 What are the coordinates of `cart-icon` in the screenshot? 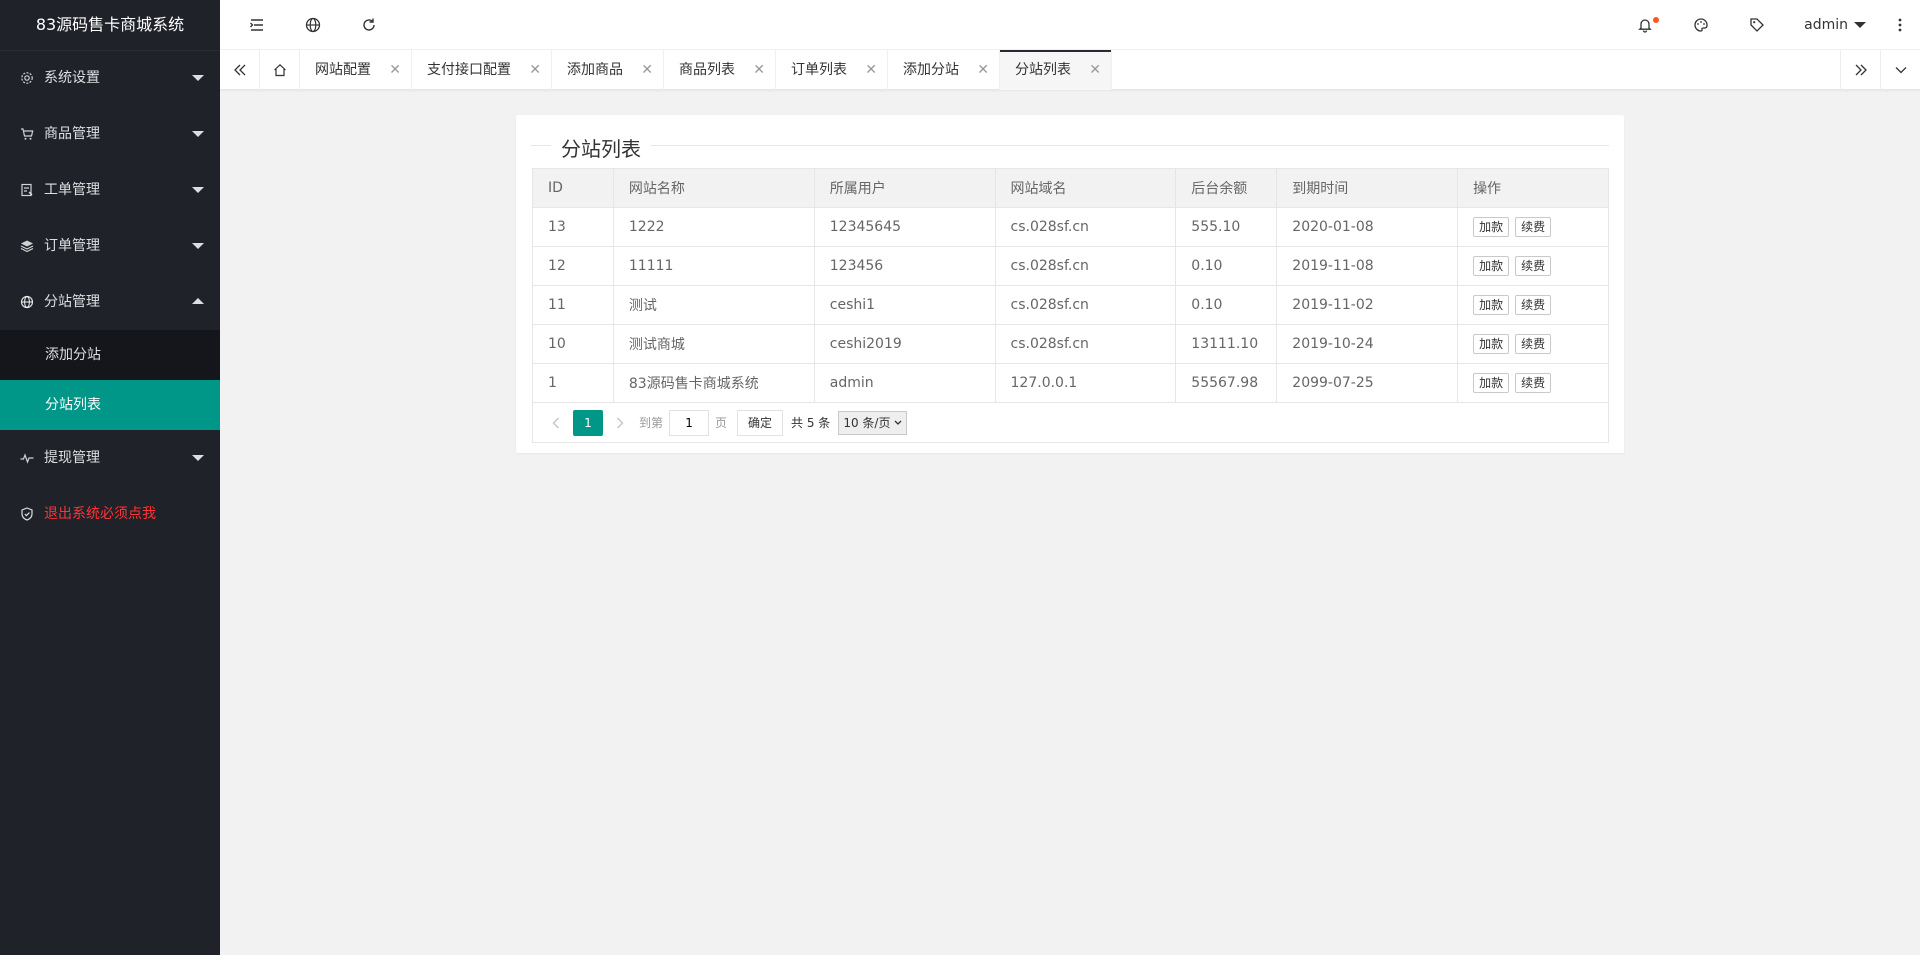 It's located at (27, 134).